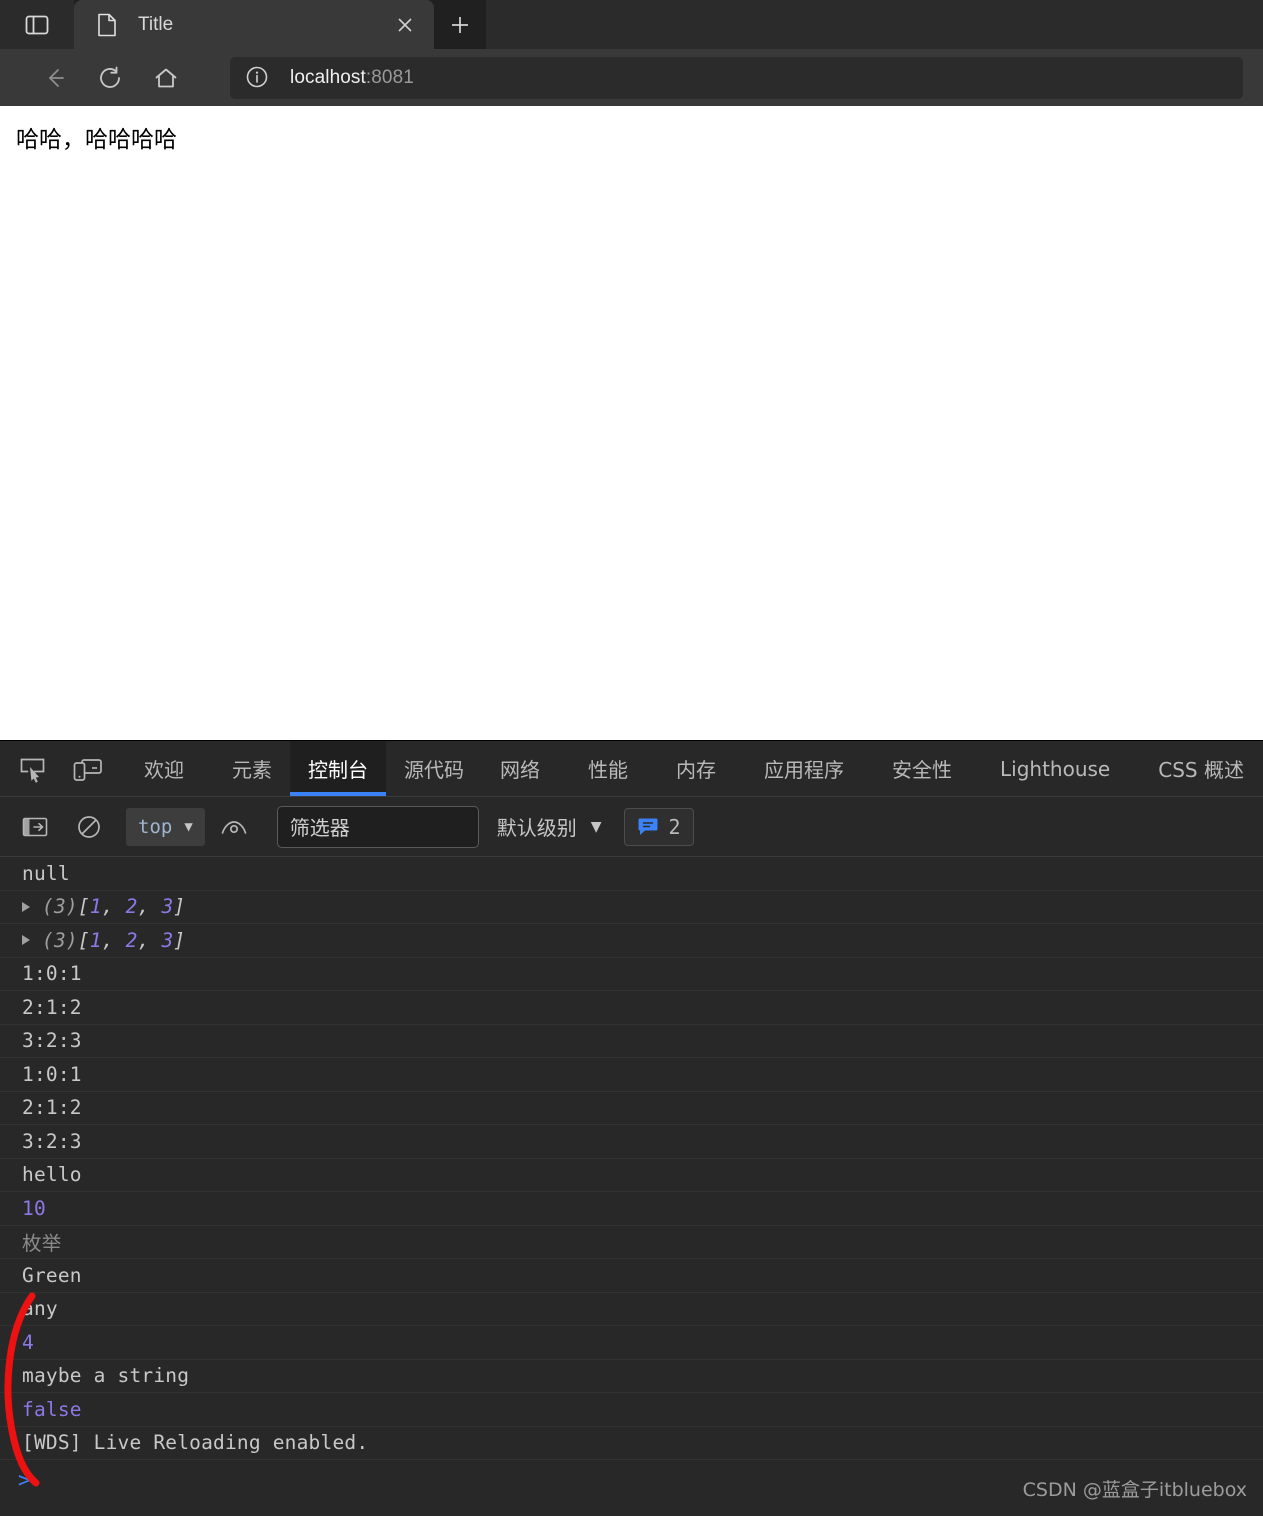  Describe the element at coordinates (167, 940) in the screenshot. I see `array-item: 3` at that location.